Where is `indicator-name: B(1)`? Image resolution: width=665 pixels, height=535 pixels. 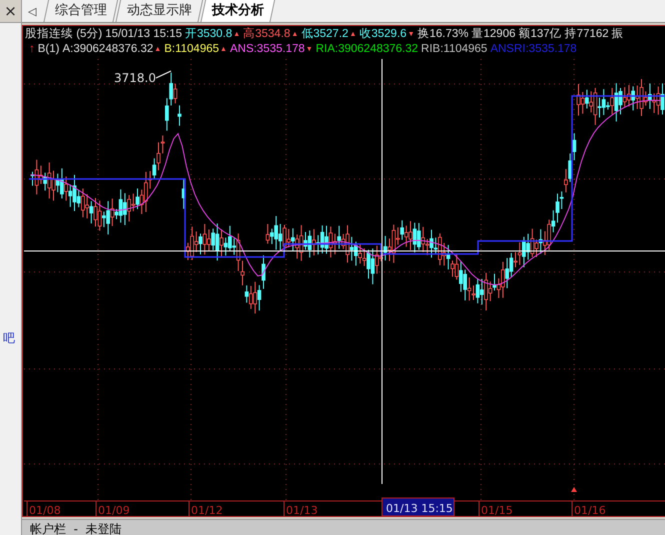
indicator-name: B(1) is located at coordinates (49, 49).